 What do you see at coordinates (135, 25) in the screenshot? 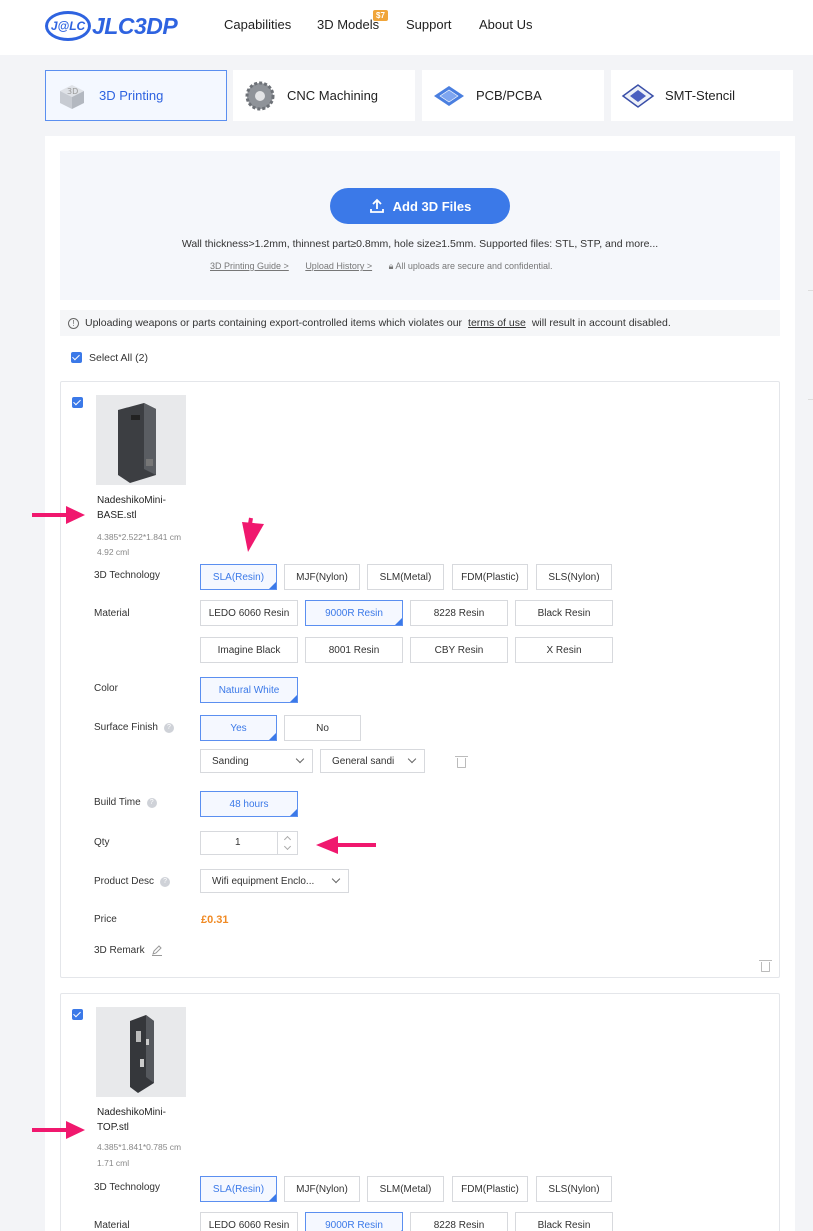
I see `logo-text: JLC3DP` at bounding box center [135, 25].